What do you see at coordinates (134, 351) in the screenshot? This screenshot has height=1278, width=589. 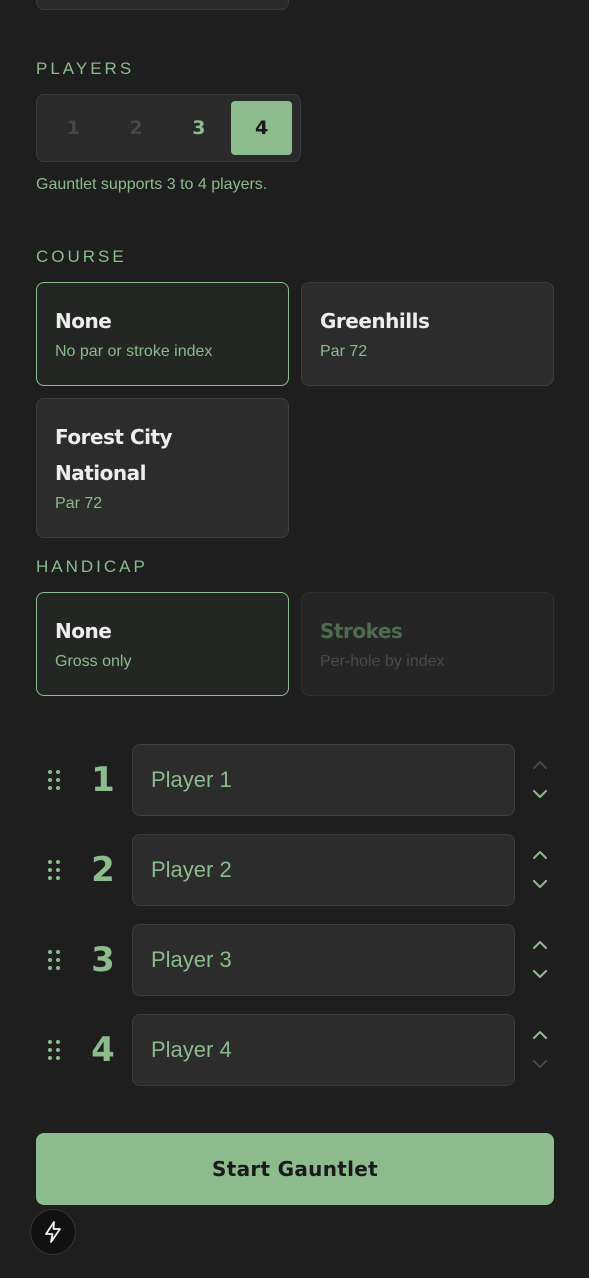 I see `course-option-subtitle: No par or stroke index` at bounding box center [134, 351].